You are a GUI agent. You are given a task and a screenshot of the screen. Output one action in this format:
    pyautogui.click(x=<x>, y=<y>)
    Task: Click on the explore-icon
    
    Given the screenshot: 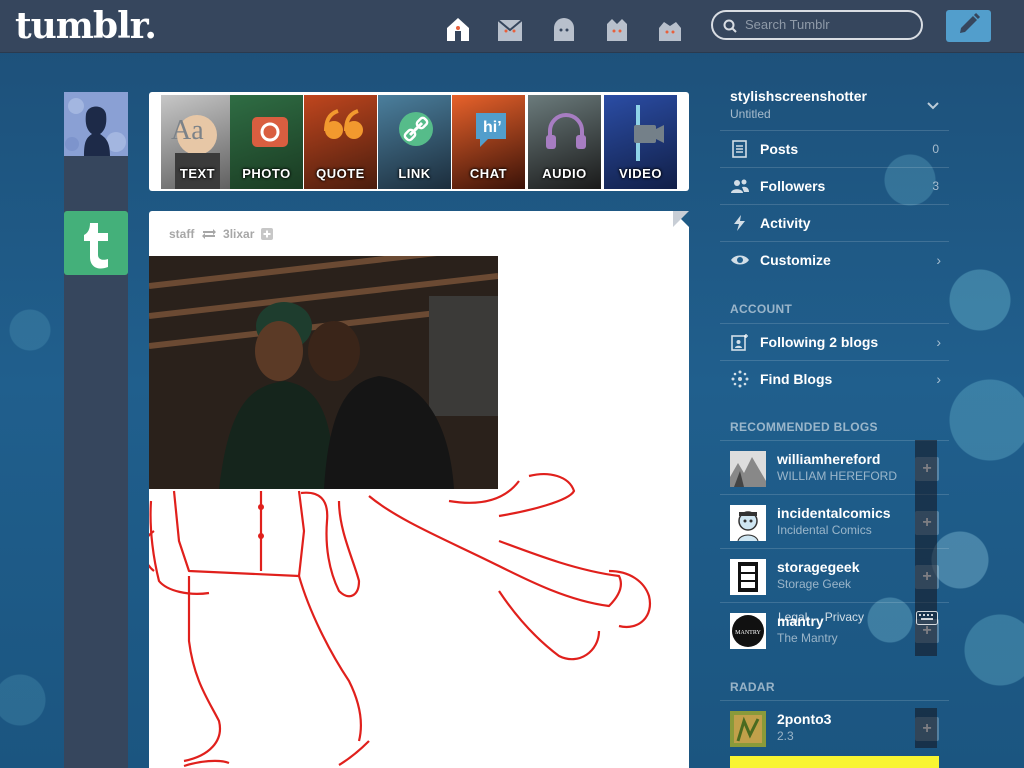 What is the action you would take?
    pyautogui.click(x=564, y=29)
    